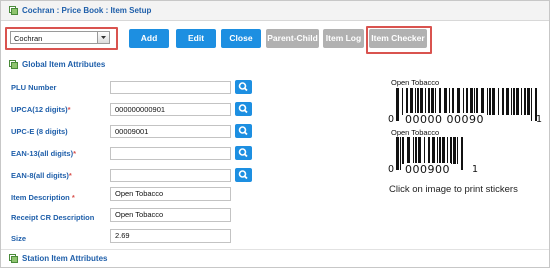 This screenshot has height=268, width=550. What do you see at coordinates (41, 175) in the screenshot?
I see `ean8-label: EAN-8(all digits)*` at bounding box center [41, 175].